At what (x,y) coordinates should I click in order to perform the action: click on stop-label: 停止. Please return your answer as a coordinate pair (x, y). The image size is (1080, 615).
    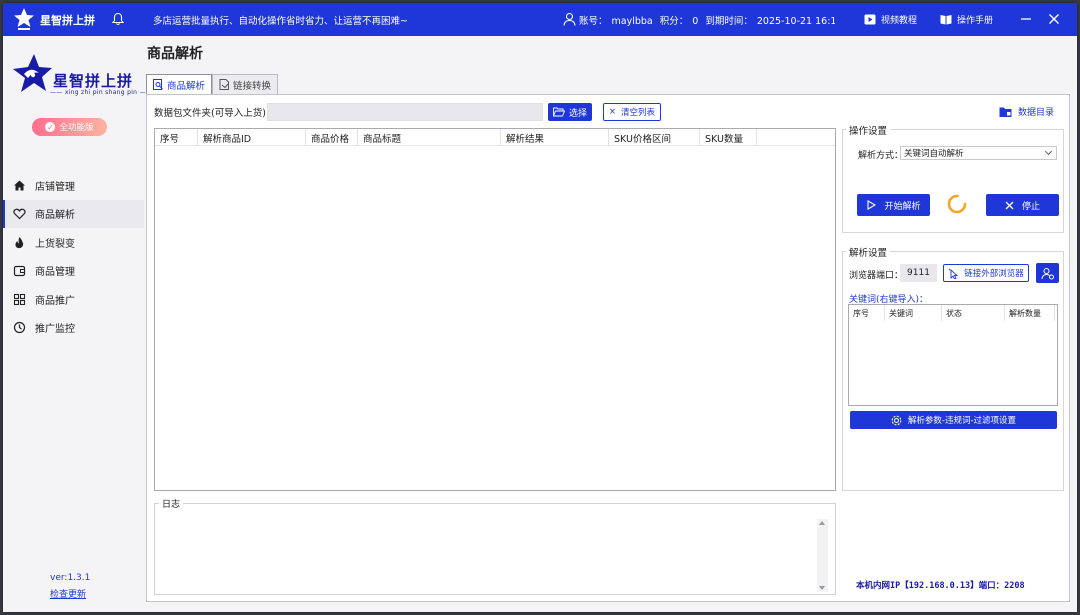
    Looking at the image, I should click on (1030, 206).